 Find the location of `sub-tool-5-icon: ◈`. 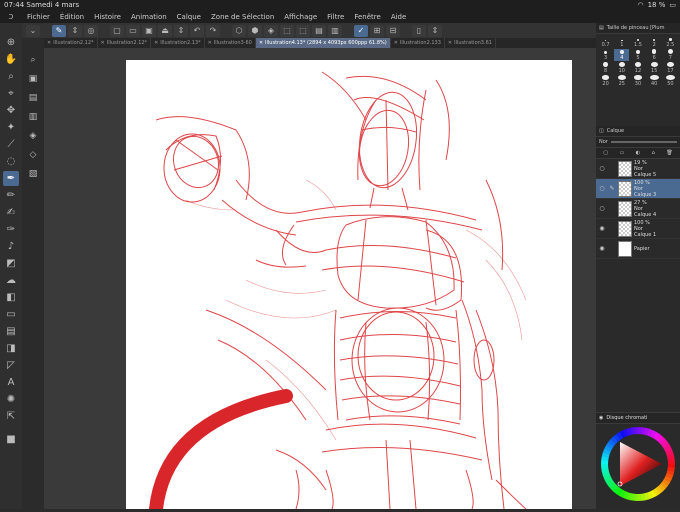

sub-tool-5-icon: ◈ is located at coordinates (33, 135).